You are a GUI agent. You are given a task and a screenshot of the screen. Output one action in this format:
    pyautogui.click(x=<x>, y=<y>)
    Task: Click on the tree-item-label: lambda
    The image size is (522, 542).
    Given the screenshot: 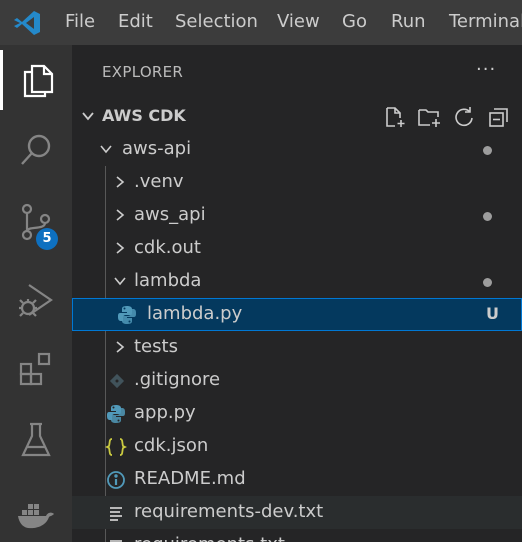 What is the action you would take?
    pyautogui.click(x=168, y=280)
    